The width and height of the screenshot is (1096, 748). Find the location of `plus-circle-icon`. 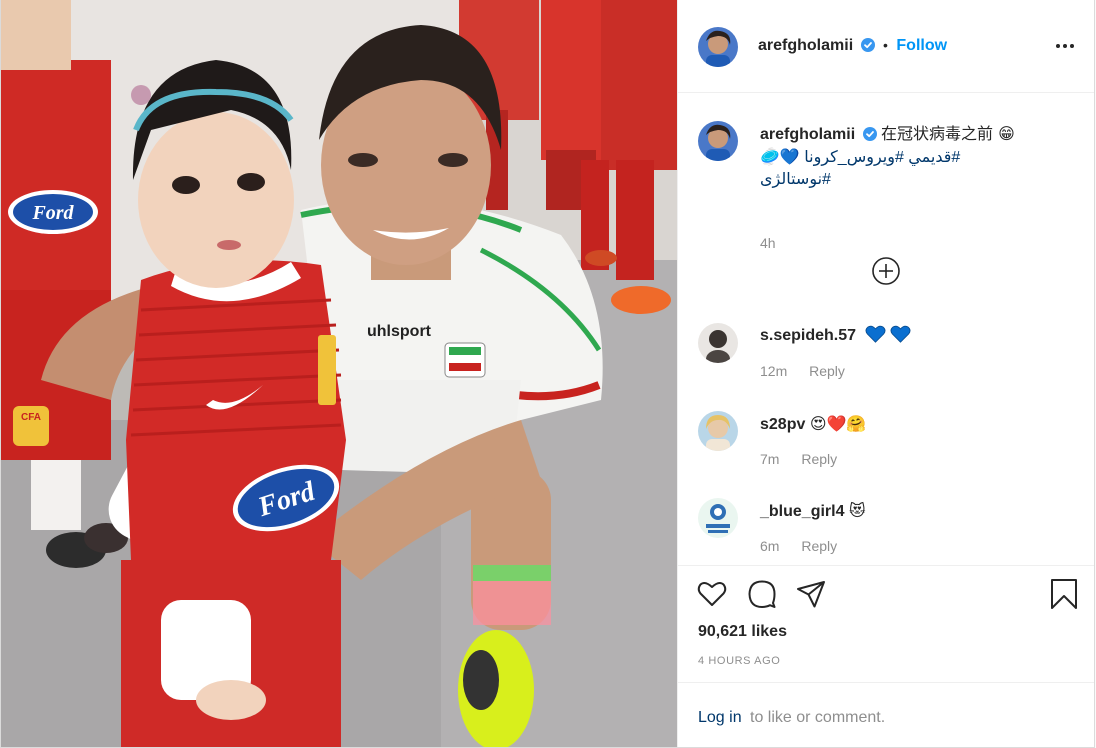

plus-circle-icon is located at coordinates (886, 271).